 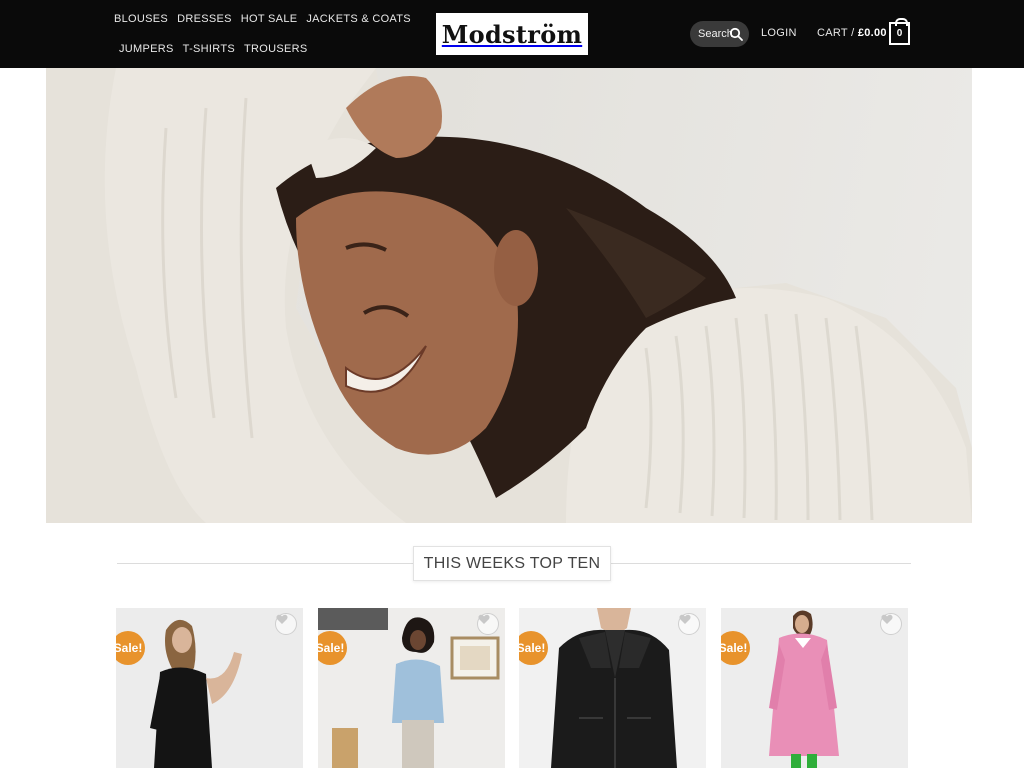 I want to click on cart-total: £0.00, so click(x=872, y=33).